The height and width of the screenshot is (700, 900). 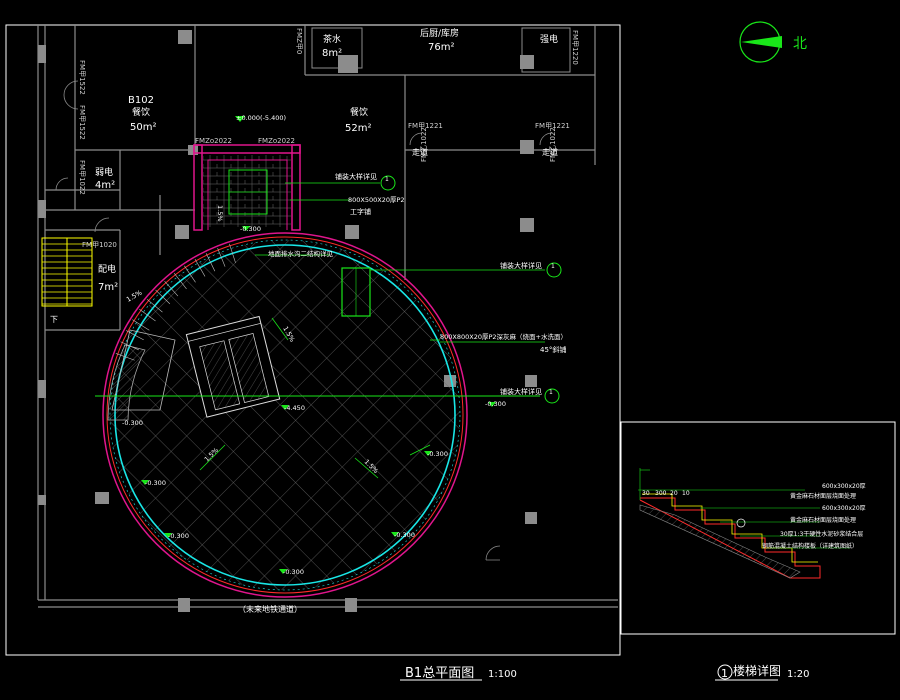 I want to click on main-plan-title: B1总平面图, so click(x=439, y=673).